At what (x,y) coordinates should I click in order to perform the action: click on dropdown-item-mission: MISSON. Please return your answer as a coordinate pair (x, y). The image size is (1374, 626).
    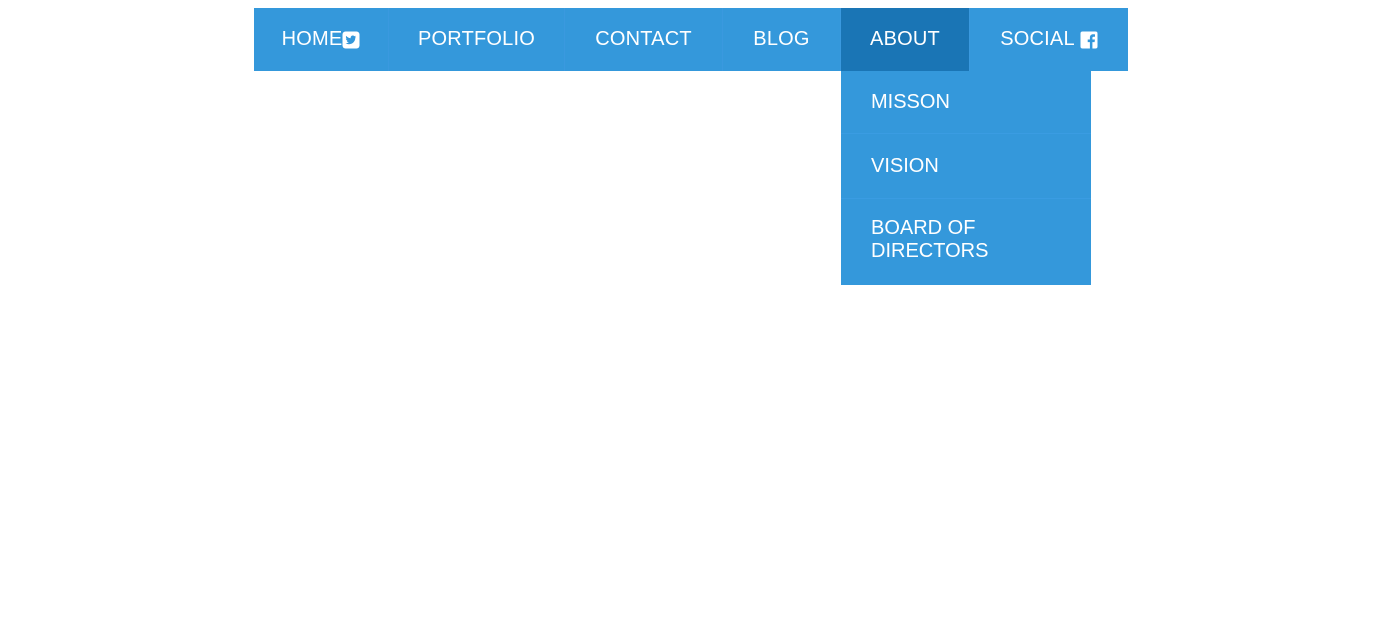
    Looking at the image, I should click on (966, 102).